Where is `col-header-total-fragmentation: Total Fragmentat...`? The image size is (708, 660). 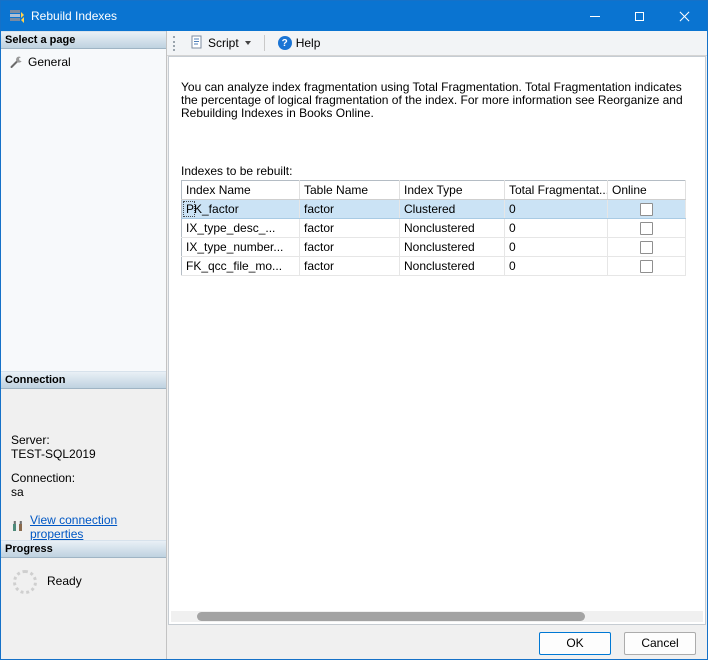
col-header-total-fragmentation: Total Fragmentat... is located at coordinates (556, 190).